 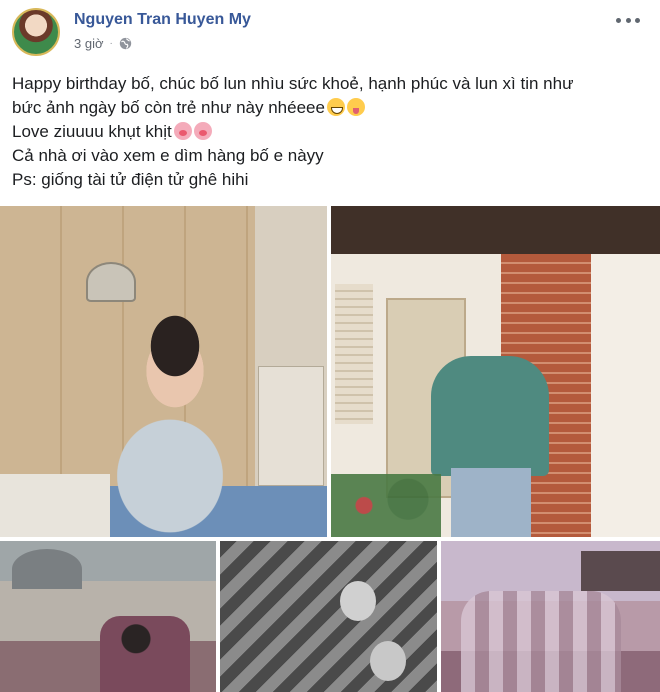 What do you see at coordinates (55, 505) in the screenshot?
I see `desk-shape` at bounding box center [55, 505].